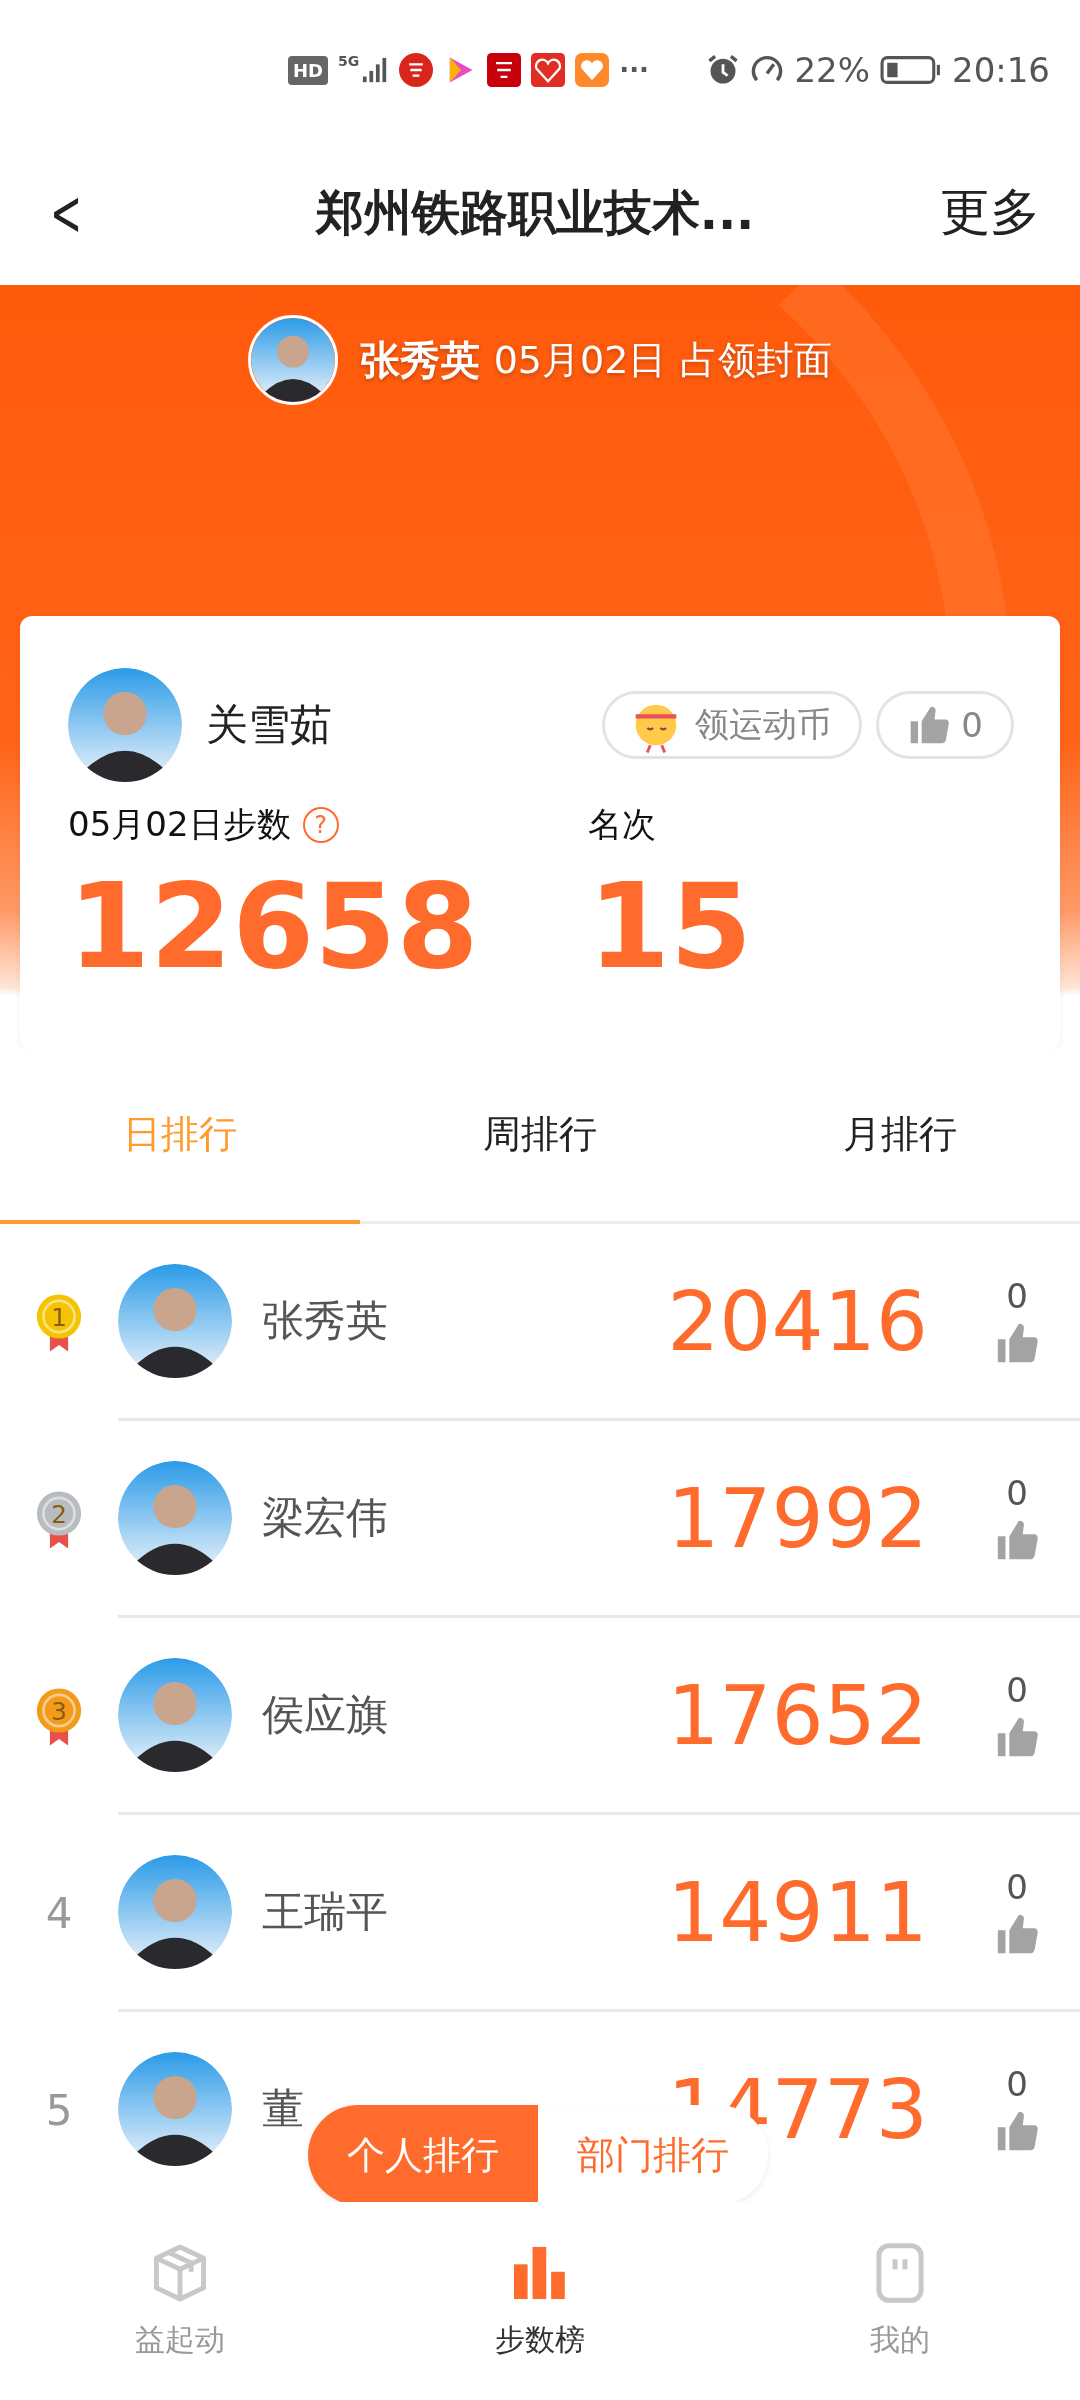  Describe the element at coordinates (325, 1912) in the screenshot. I see `member-name: 王瑞平` at that location.